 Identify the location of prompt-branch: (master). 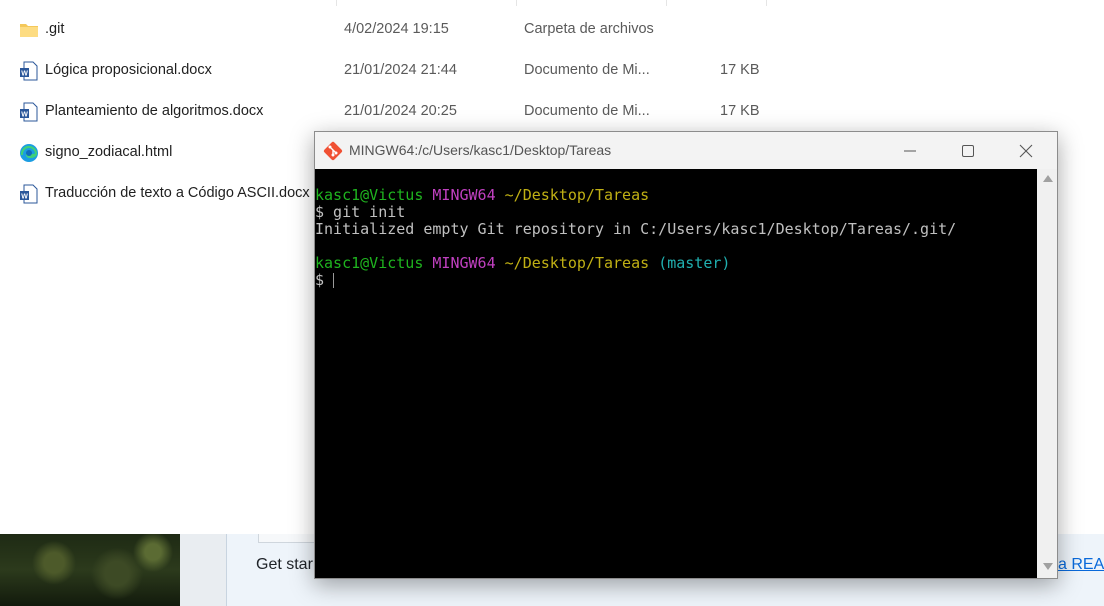
(694, 263).